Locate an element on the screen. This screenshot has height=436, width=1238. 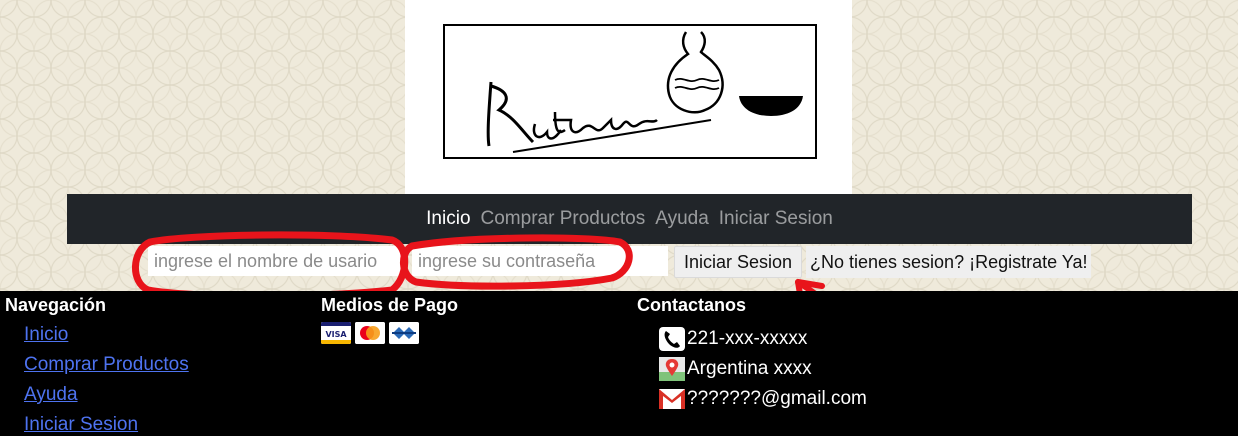
footer-link-ayuda: Ayuda is located at coordinates (51, 394).